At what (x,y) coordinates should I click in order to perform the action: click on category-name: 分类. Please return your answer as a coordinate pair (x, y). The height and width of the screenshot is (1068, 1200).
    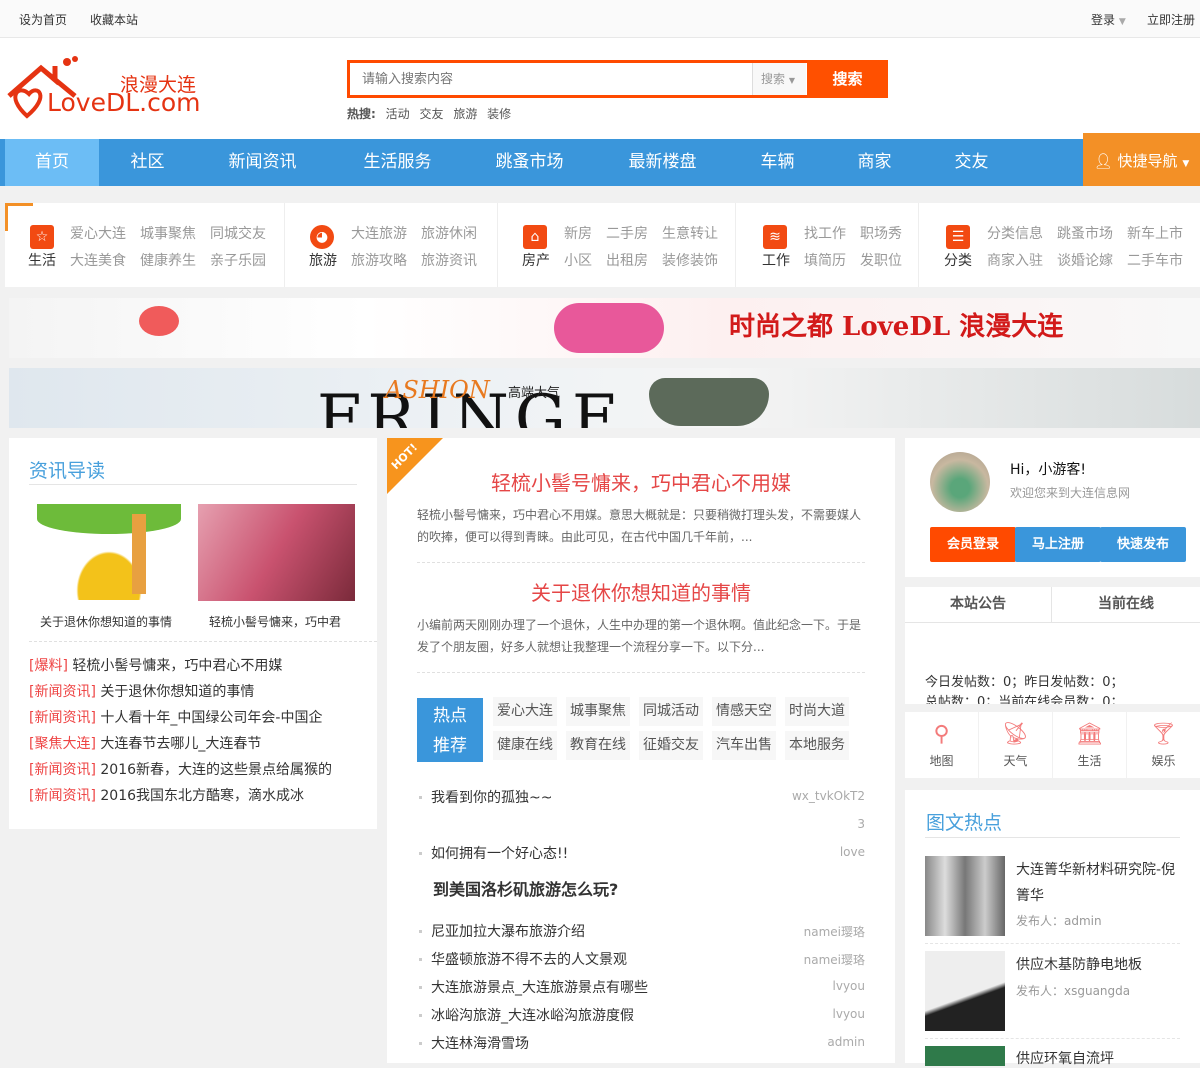
    Looking at the image, I should click on (958, 260).